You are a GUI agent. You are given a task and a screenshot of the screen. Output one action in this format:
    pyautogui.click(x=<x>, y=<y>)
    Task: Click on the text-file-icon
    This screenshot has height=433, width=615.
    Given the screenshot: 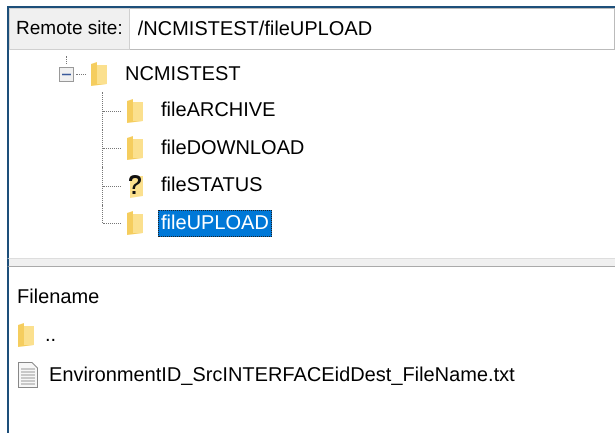 What is the action you would take?
    pyautogui.click(x=28, y=375)
    